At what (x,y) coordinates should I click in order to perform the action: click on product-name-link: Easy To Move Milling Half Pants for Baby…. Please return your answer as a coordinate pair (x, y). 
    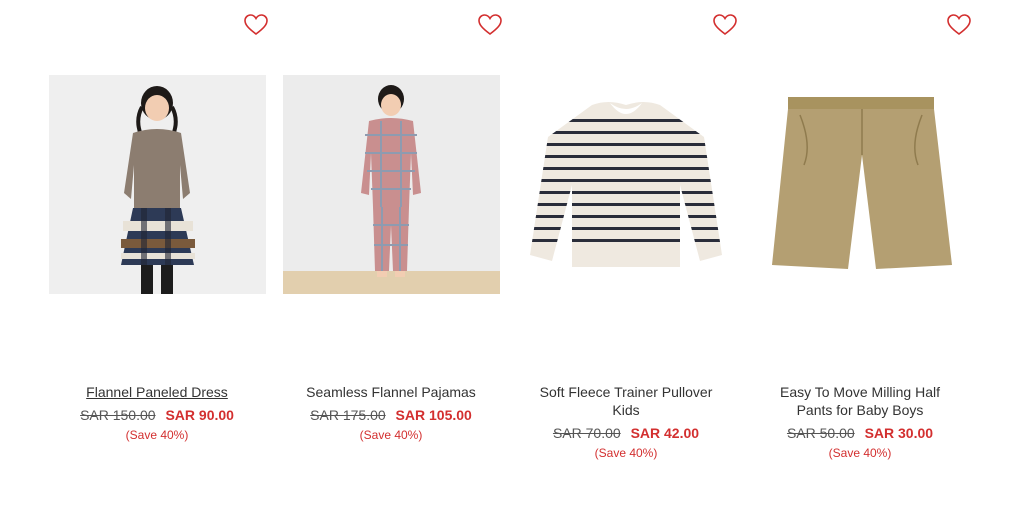
    Looking at the image, I should click on (860, 401).